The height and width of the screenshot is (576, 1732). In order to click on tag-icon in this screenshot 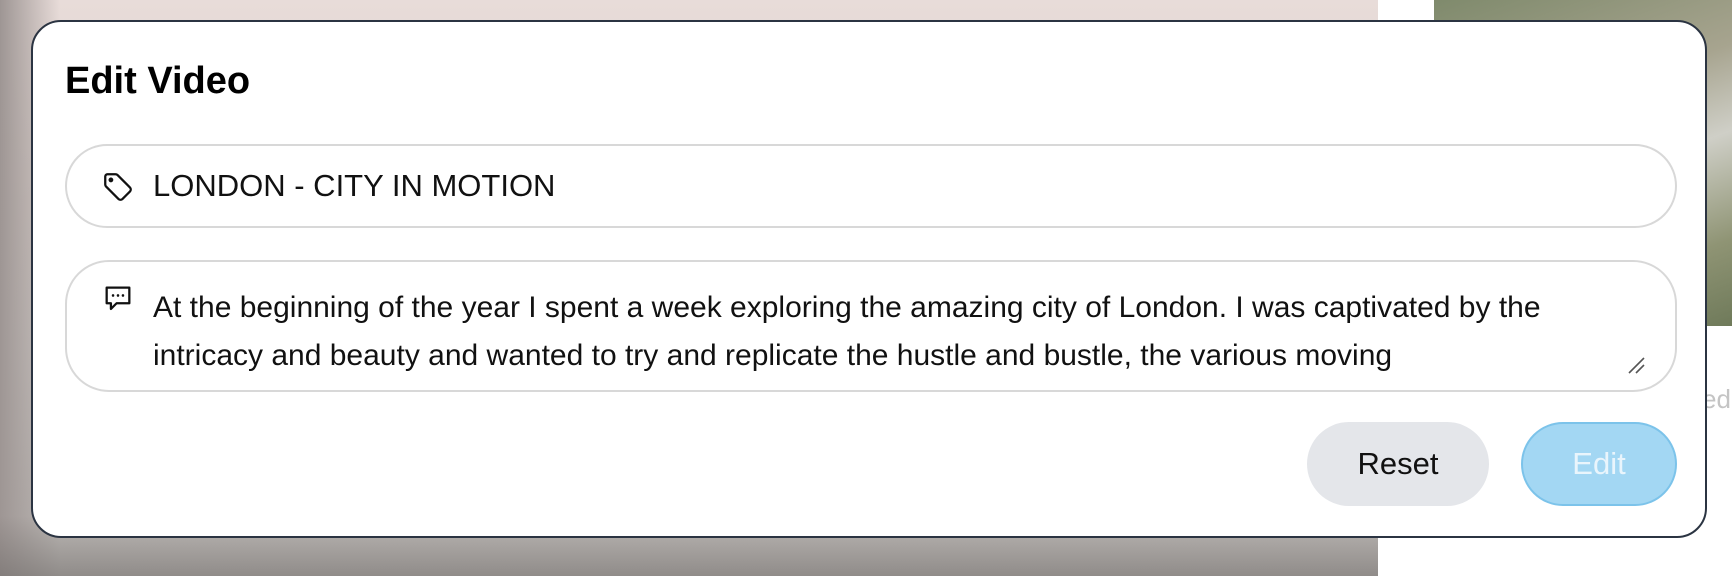, I will do `click(118, 187)`.